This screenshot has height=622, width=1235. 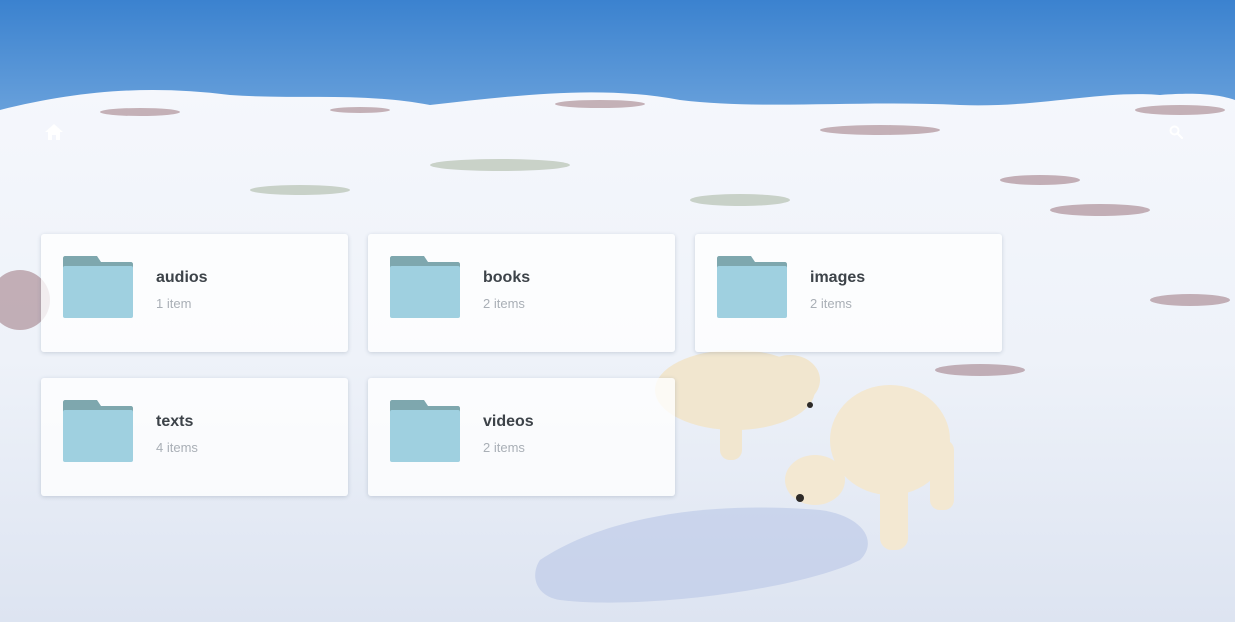 I want to click on search-icon, so click(x=1176, y=132).